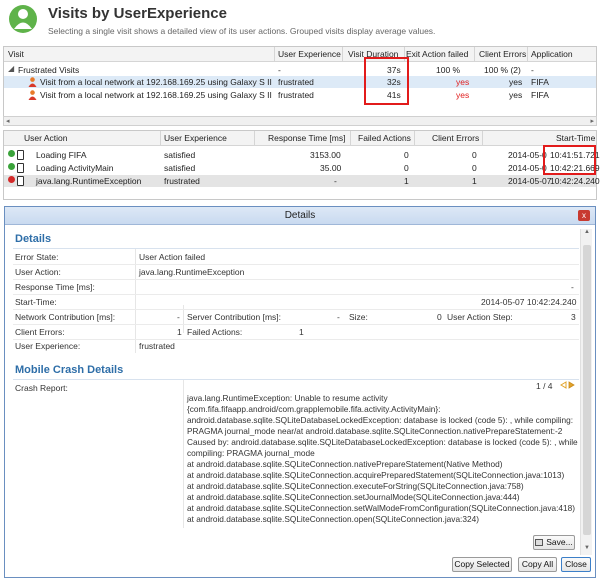 The width and height of the screenshot is (600, 582). I want to click on copy-selected-button: Copy Selected, so click(482, 564).